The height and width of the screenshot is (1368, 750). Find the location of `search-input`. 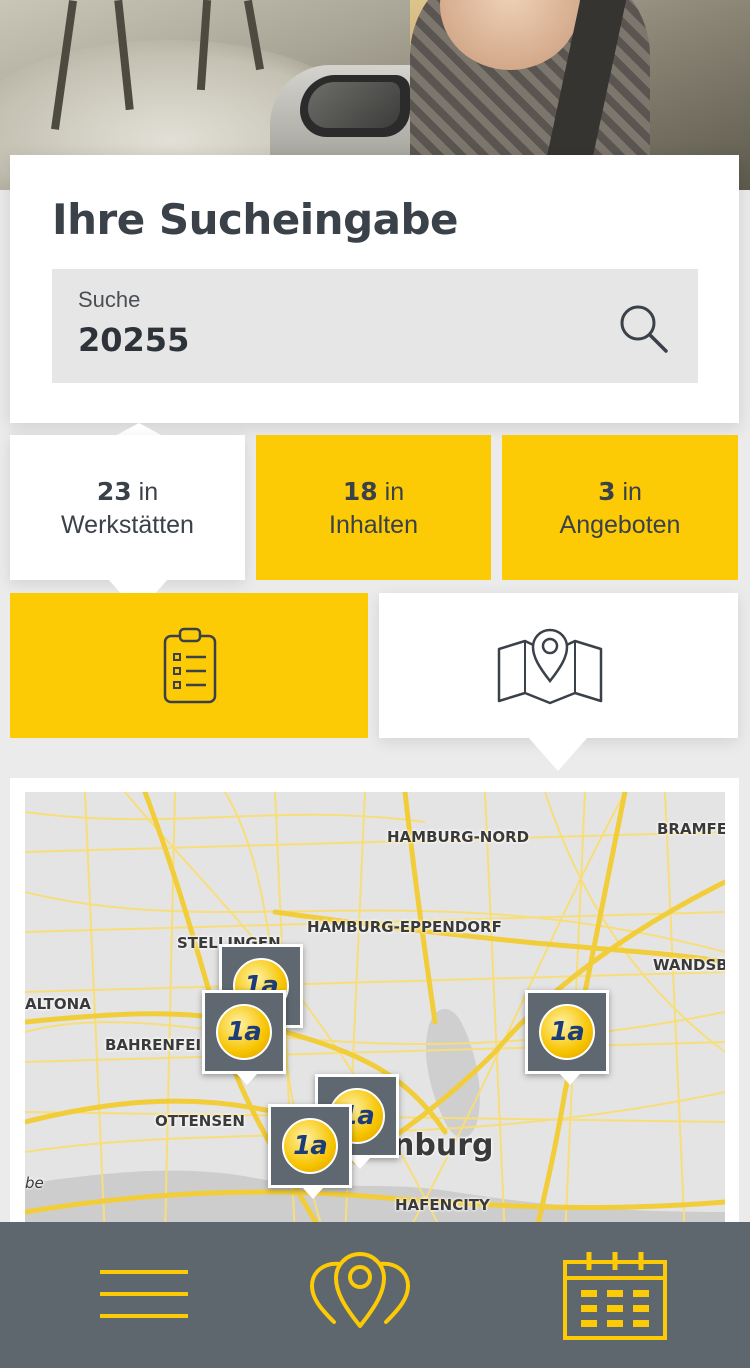

search-input is located at coordinates (318, 340).